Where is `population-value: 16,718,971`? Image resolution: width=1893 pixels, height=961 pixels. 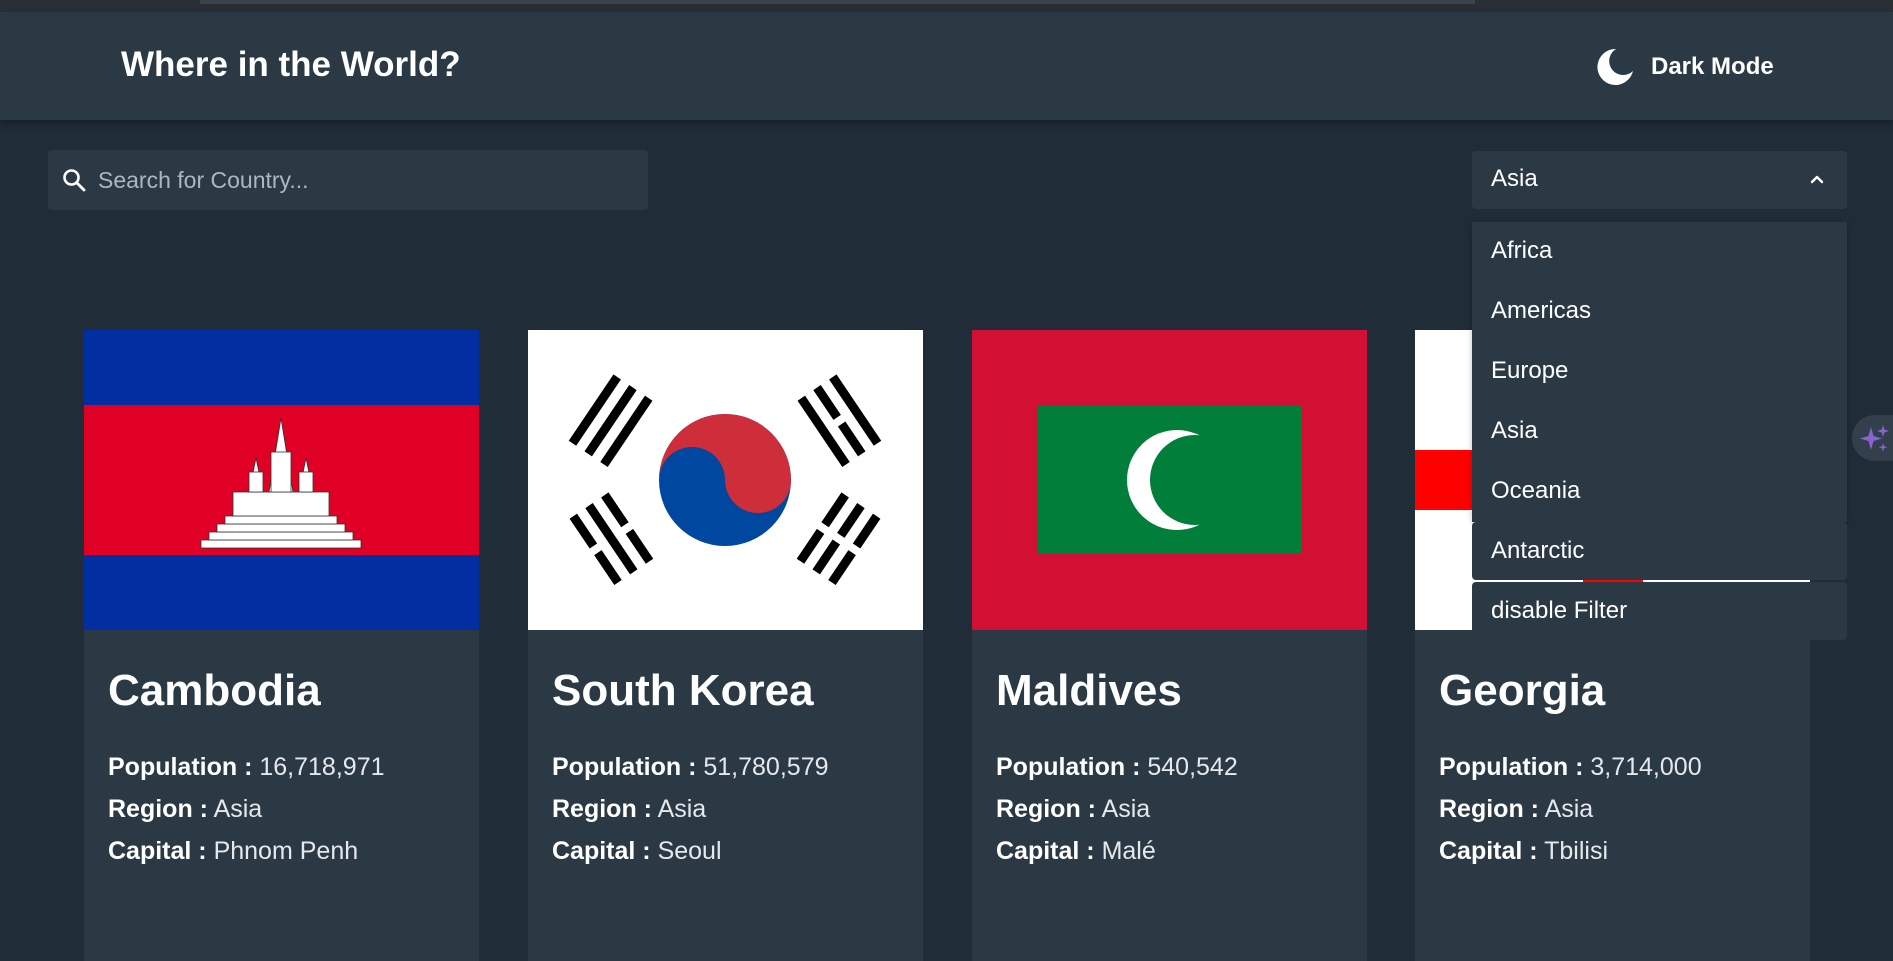 population-value: 16,718,971 is located at coordinates (322, 767).